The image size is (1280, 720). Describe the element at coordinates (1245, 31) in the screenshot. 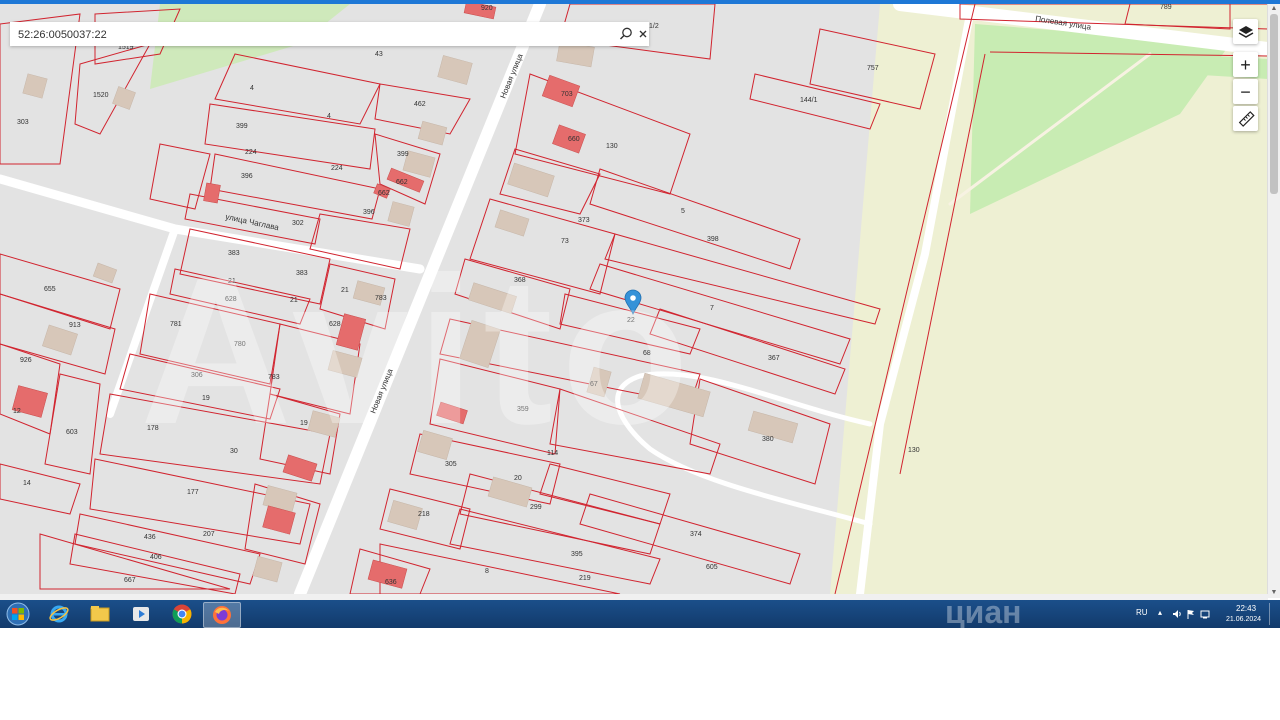

I see `layers-button` at that location.